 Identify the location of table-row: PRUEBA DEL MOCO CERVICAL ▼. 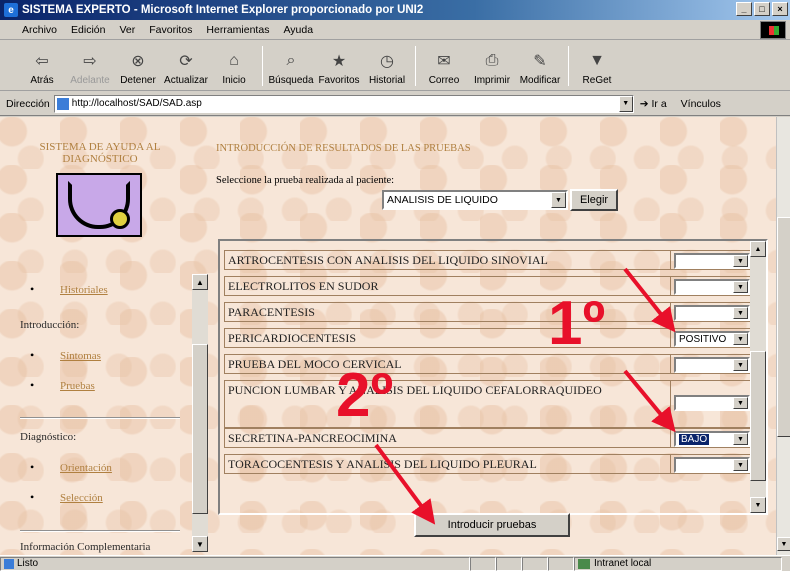
(488, 364).